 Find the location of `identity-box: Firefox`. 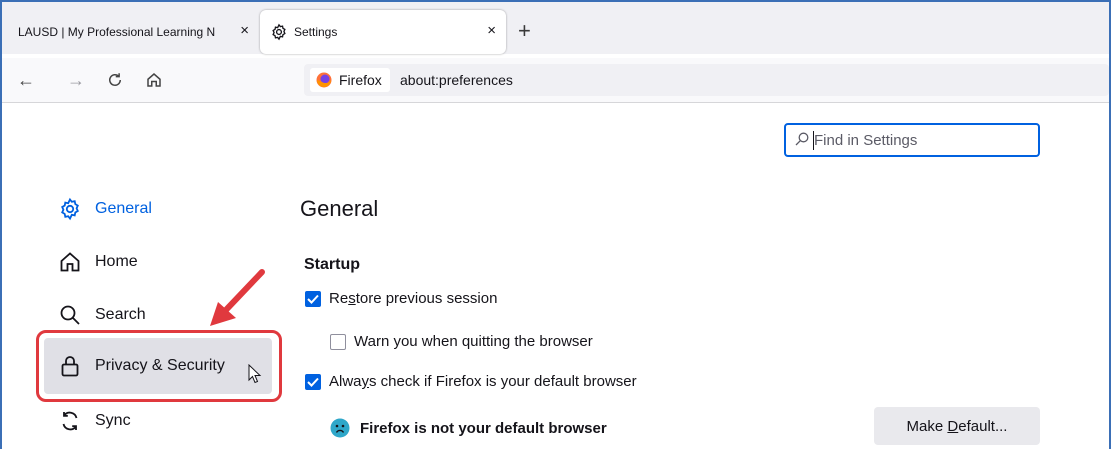

identity-box: Firefox is located at coordinates (350, 80).